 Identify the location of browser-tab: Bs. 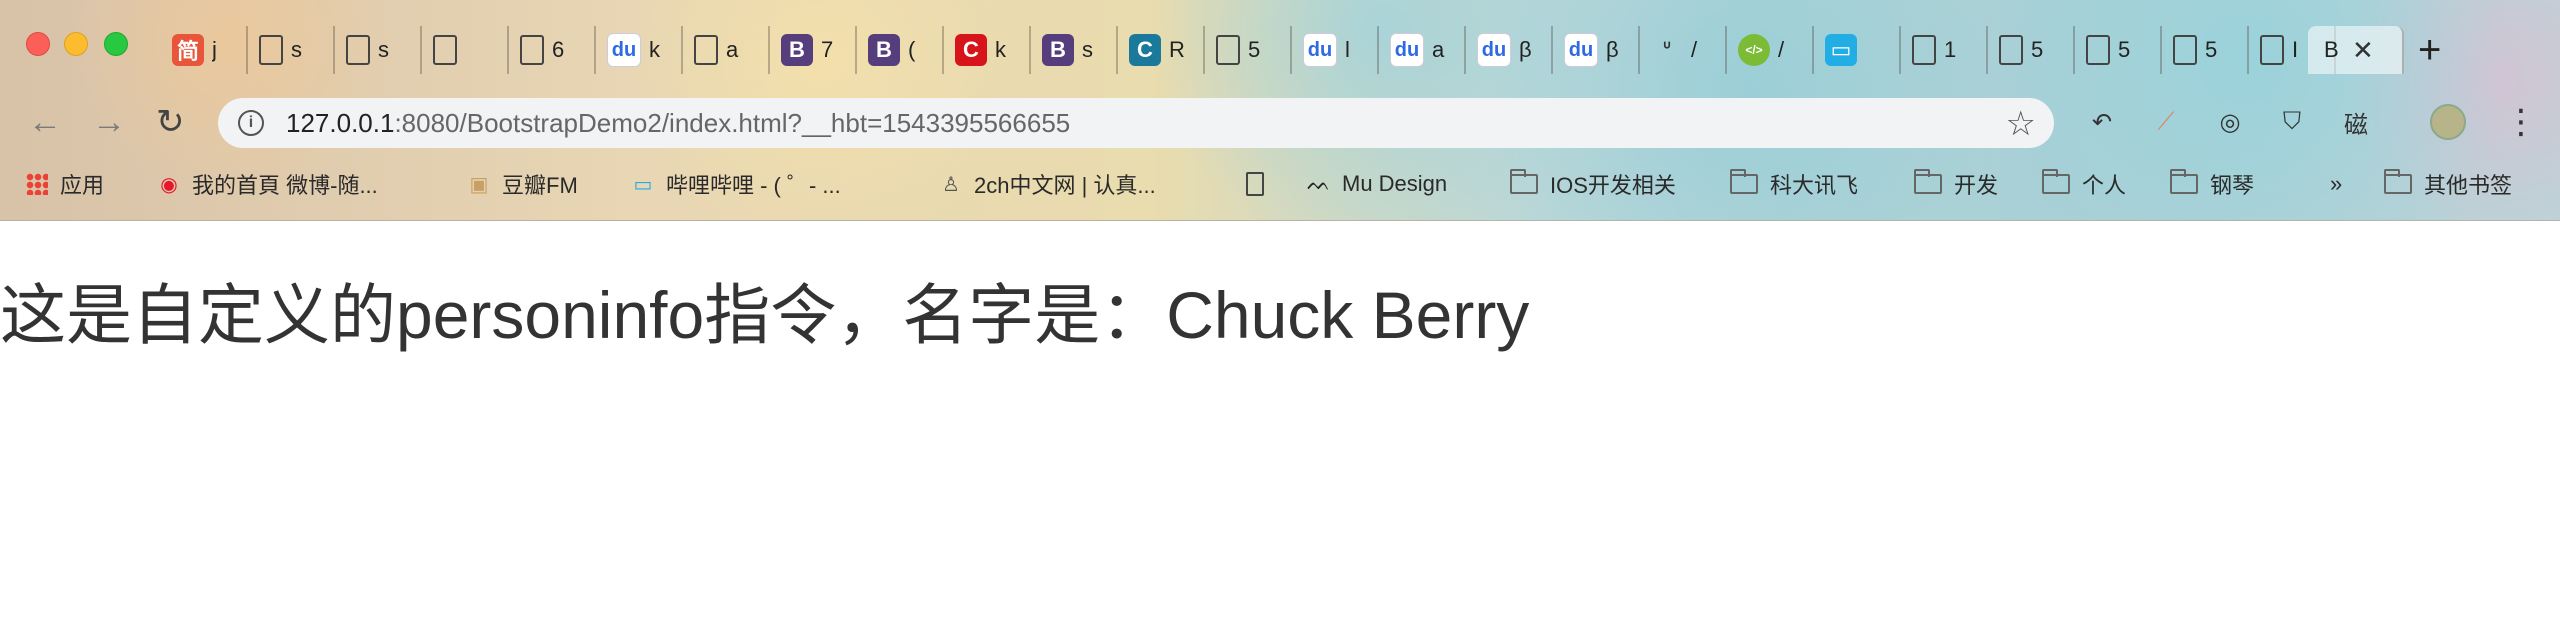
(1076, 50).